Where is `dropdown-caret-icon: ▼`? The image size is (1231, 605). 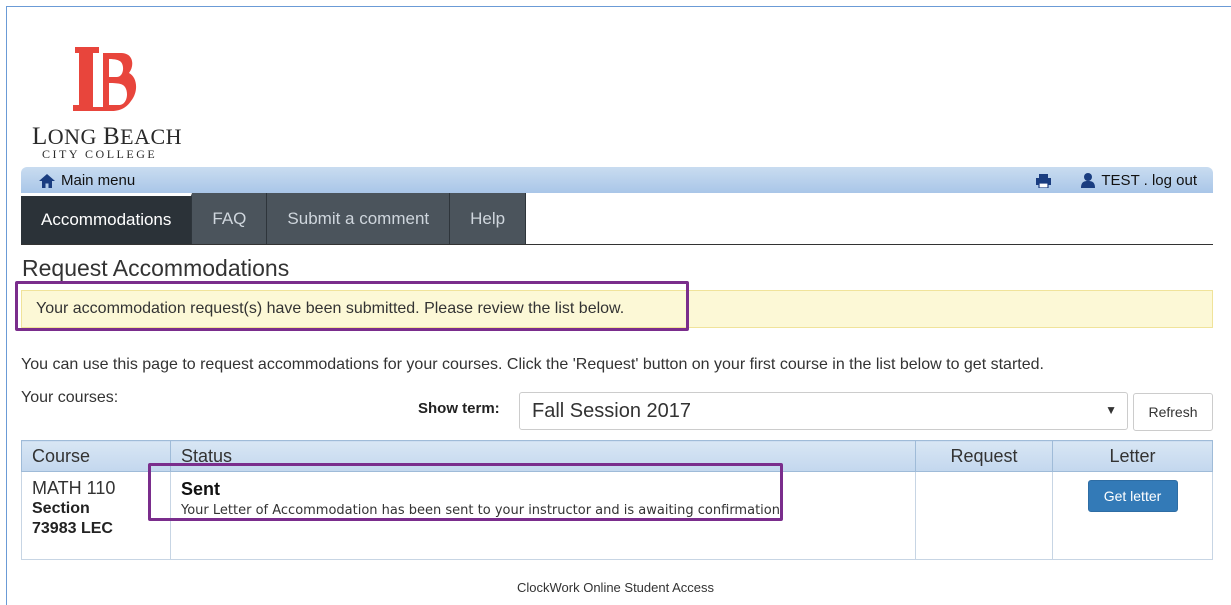
dropdown-caret-icon: ▼ is located at coordinates (1111, 410).